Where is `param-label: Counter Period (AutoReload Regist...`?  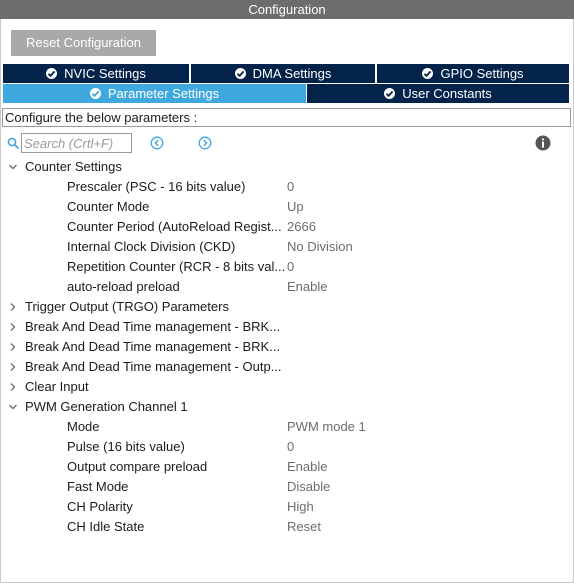 param-label: Counter Period (AutoReload Regist... is located at coordinates (174, 226).